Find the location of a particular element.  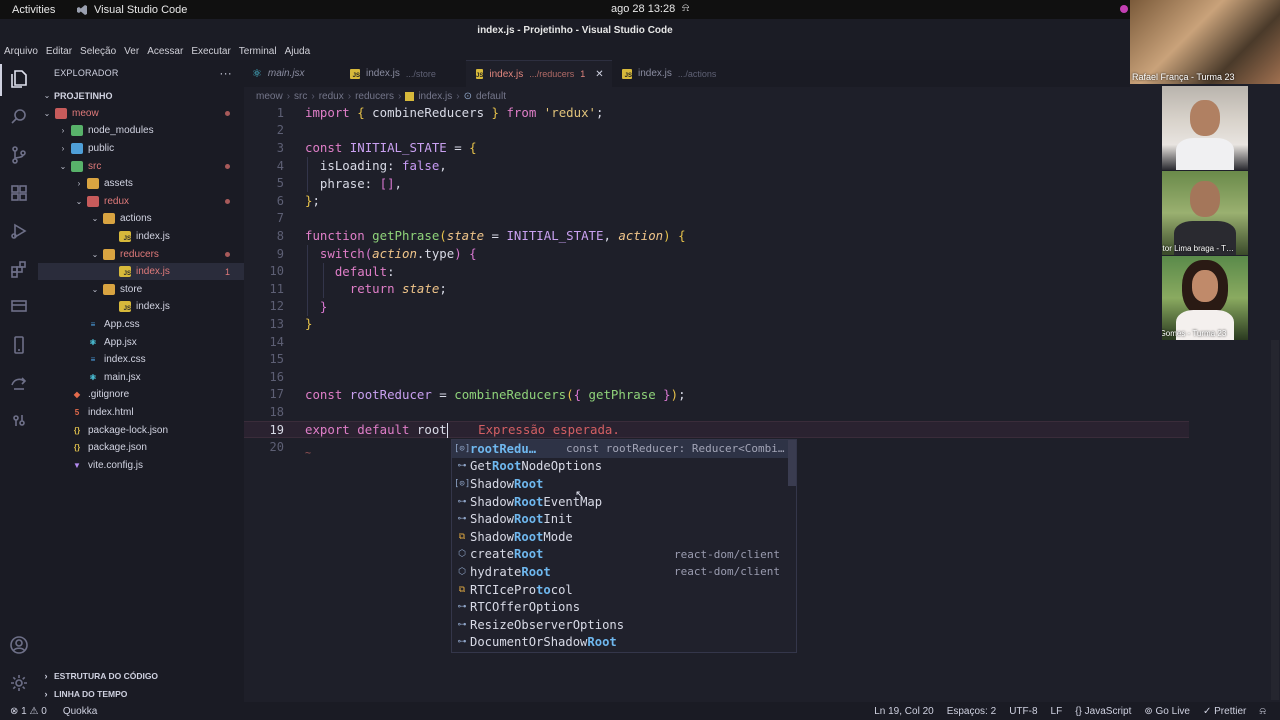

tree-file: ≡ index.css is located at coordinates (141, 360).